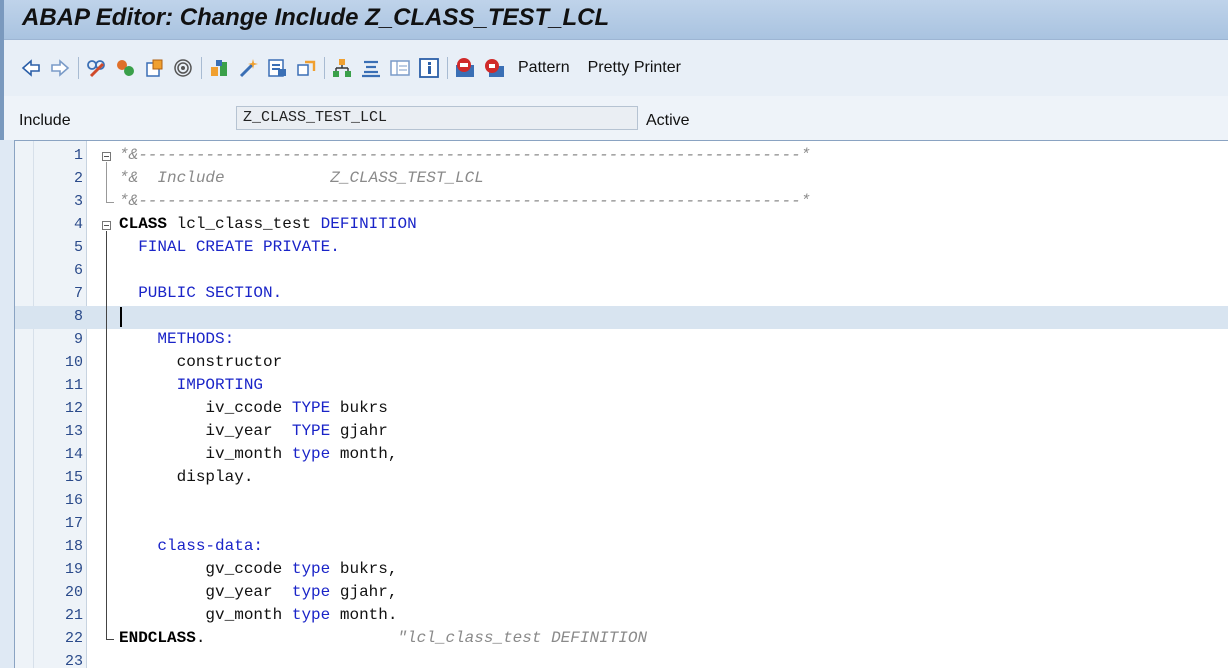 The height and width of the screenshot is (668, 1228). I want to click on magic-wand-icon, so click(248, 68).